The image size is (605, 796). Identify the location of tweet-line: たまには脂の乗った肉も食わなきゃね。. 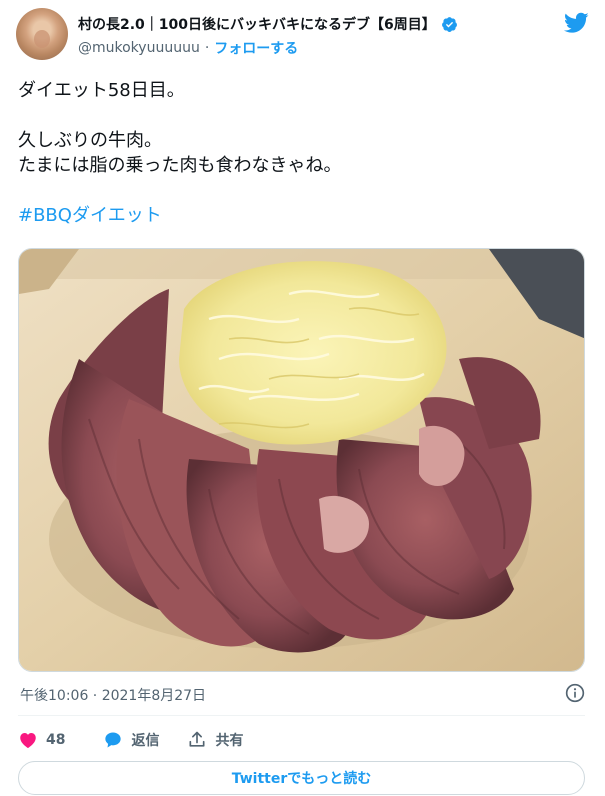
(180, 165).